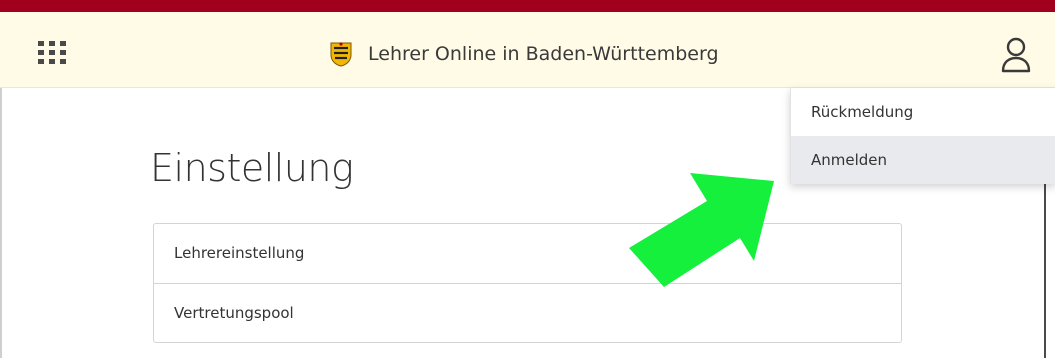  What do you see at coordinates (527, 253) in the screenshot?
I see `list-item-lehrereinstellung: Lehrereinstellung` at bounding box center [527, 253].